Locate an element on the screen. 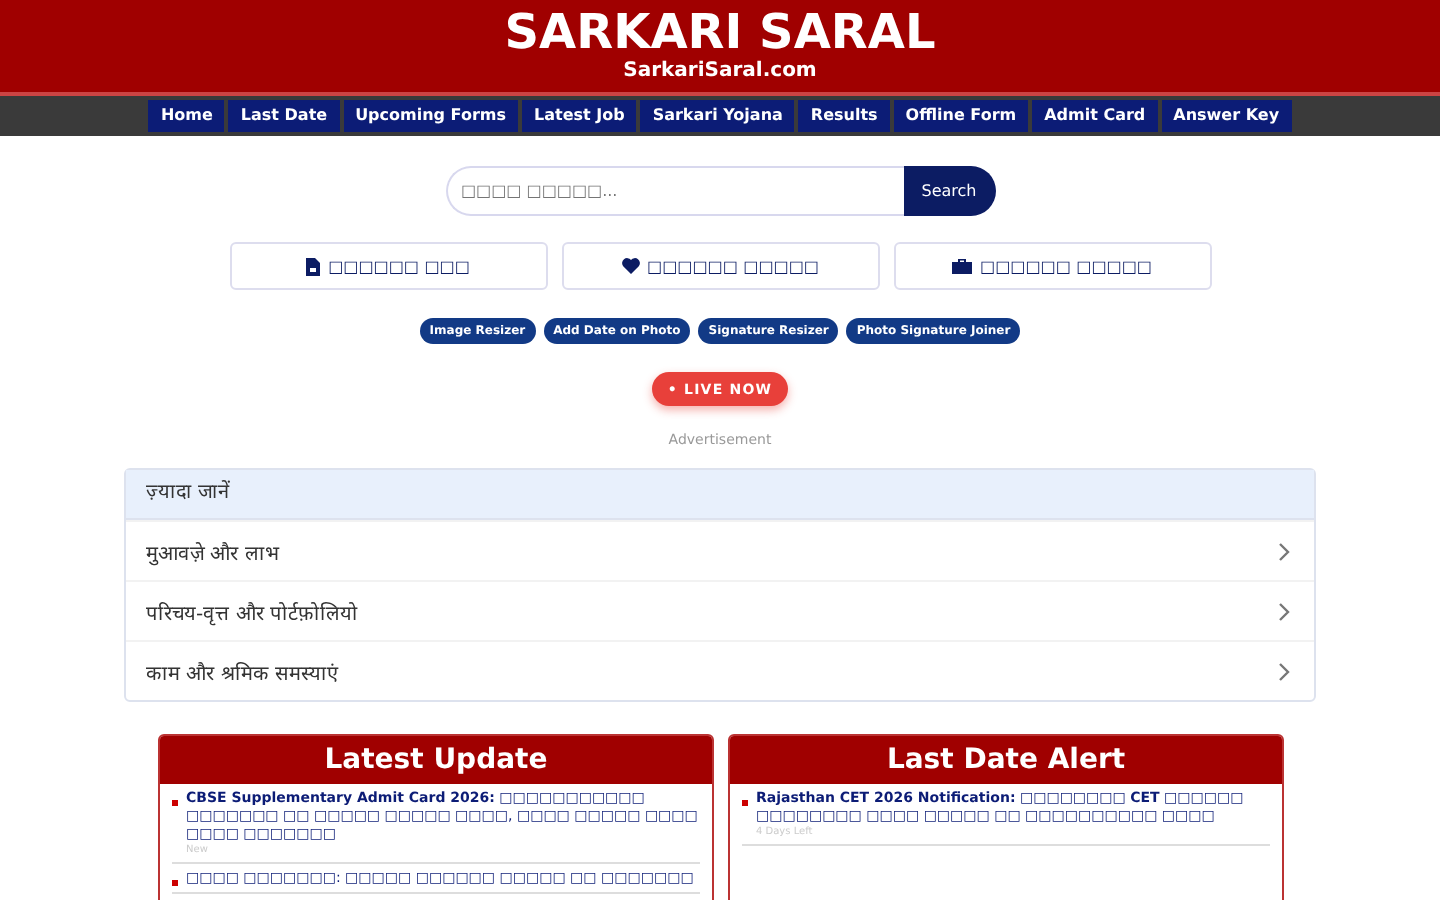 Image resolution: width=1440 pixels, height=900 pixels. site-url: SarkariSaral.com is located at coordinates (720, 72).